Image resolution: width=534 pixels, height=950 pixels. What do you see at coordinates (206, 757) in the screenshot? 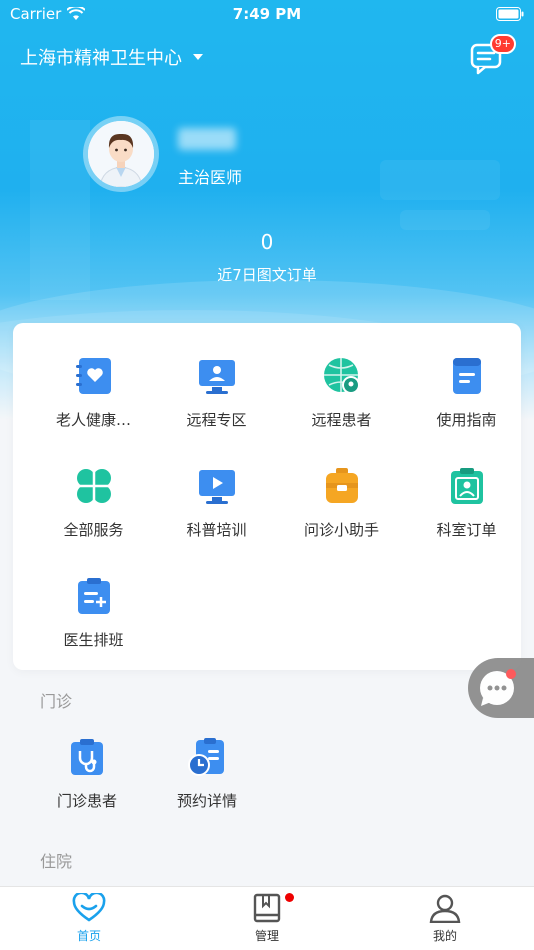
I see `appointment-icon` at bounding box center [206, 757].